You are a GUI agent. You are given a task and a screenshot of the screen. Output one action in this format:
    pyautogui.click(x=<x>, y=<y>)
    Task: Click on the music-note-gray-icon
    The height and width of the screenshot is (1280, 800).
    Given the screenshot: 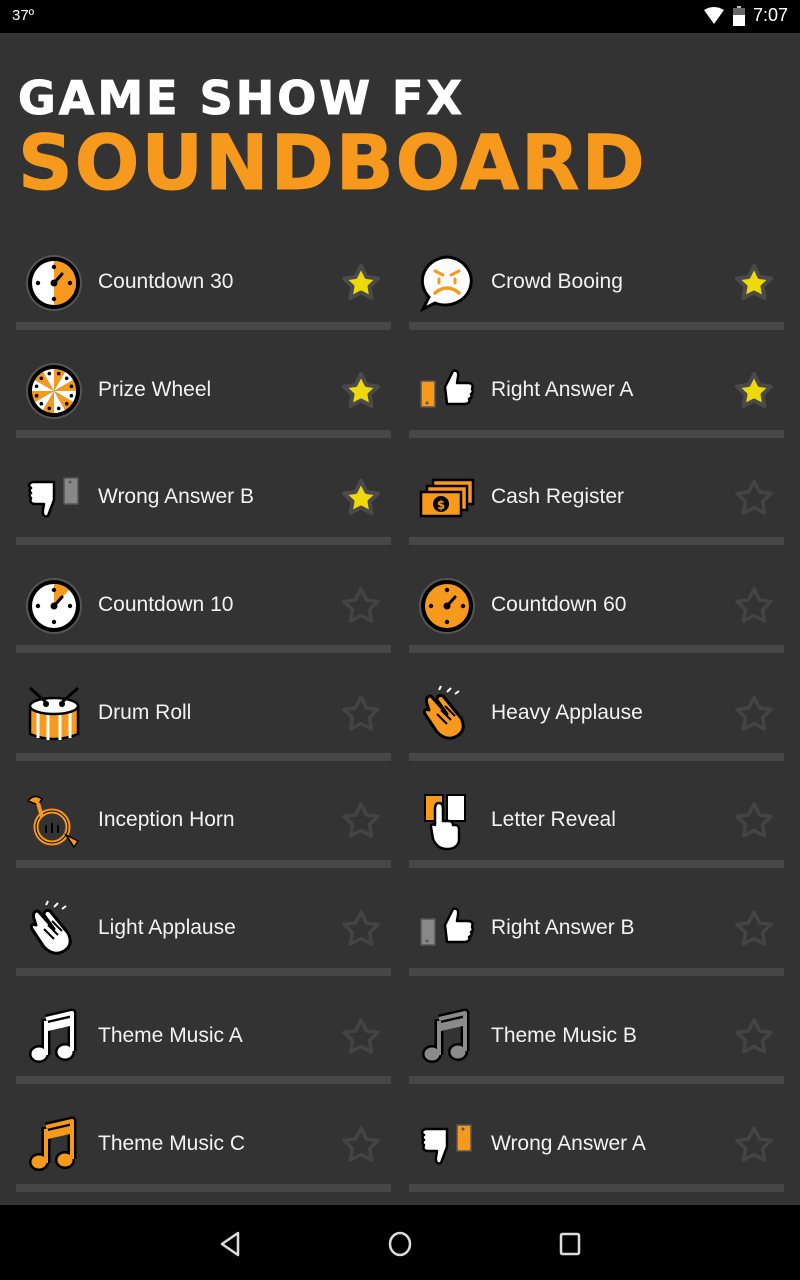 What is the action you would take?
    pyautogui.click(x=447, y=1037)
    